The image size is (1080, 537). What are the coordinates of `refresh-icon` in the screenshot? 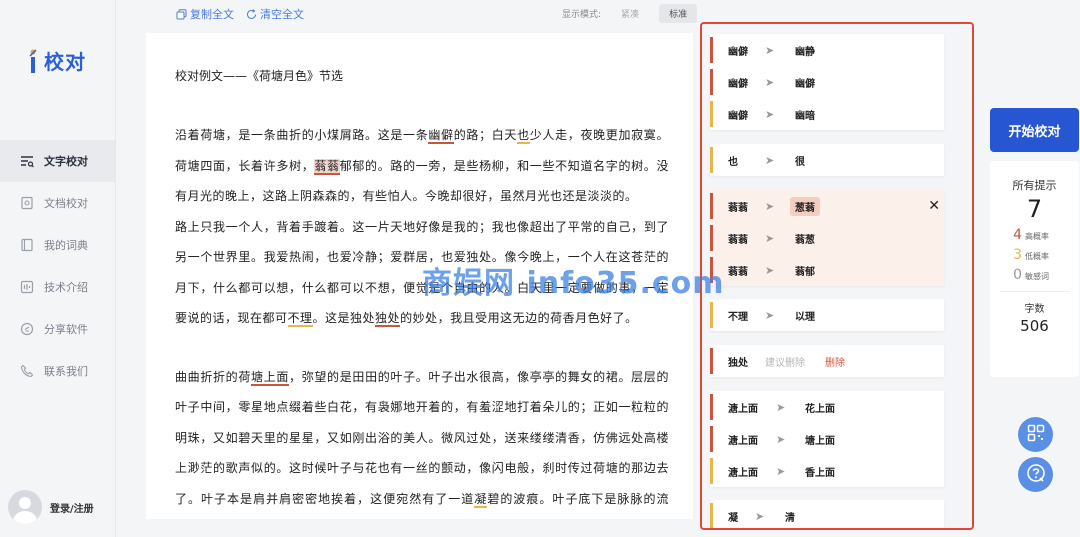 It's located at (251, 14).